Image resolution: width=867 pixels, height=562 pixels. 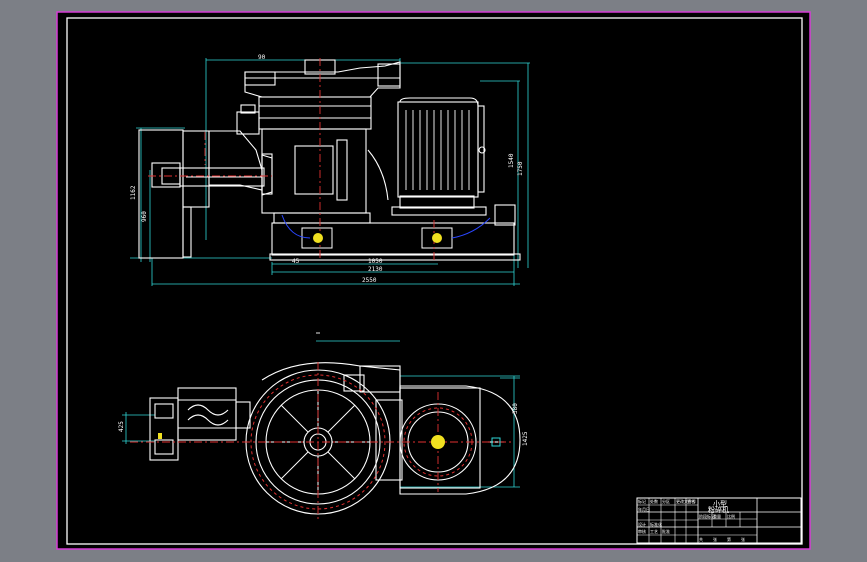 What do you see at coordinates (144, 216) in the screenshot?
I see `dim-left-lower: 960` at bounding box center [144, 216].